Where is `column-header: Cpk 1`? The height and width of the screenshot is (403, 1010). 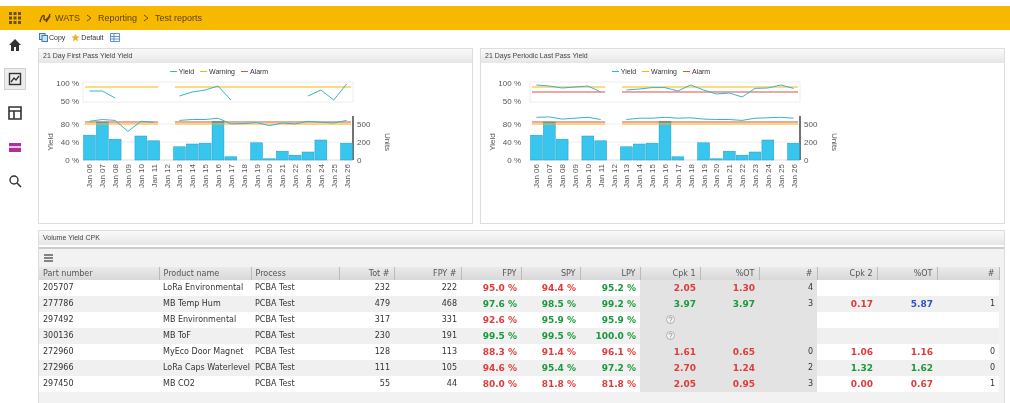 column-header: Cpk 1 is located at coordinates (670, 273).